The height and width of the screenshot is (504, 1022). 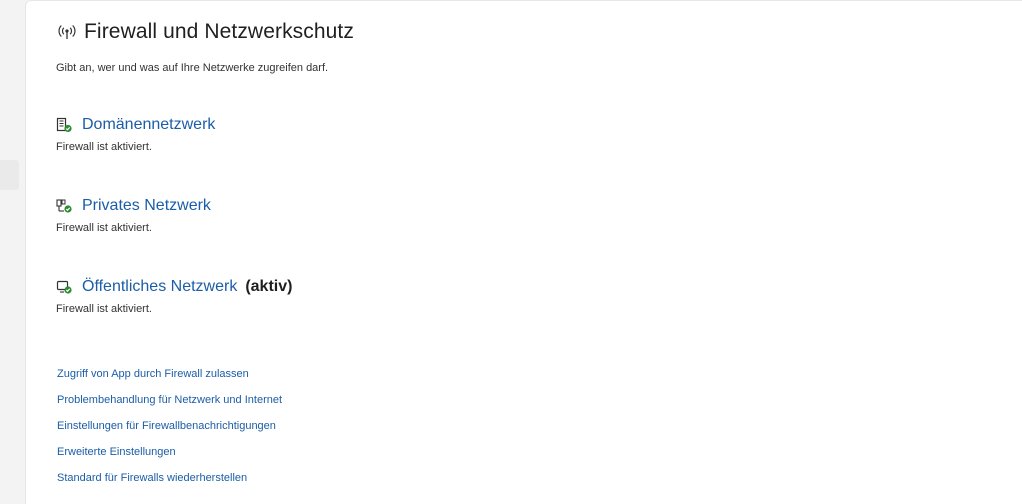 I want to click on private-network-link: Privates Netzwerk, so click(x=146, y=206).